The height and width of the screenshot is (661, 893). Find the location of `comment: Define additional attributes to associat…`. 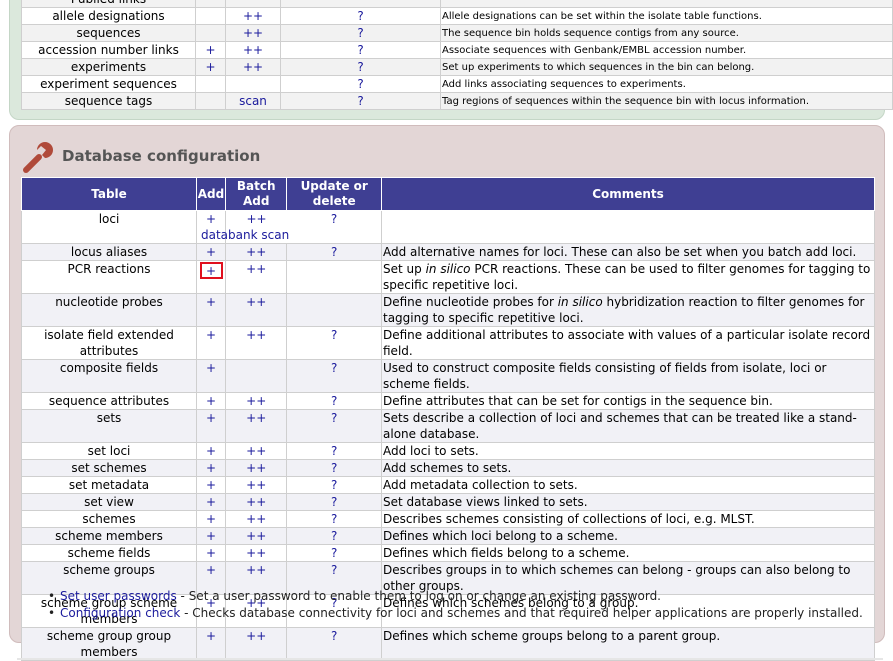

comment: Define additional attributes to associat… is located at coordinates (628, 343).